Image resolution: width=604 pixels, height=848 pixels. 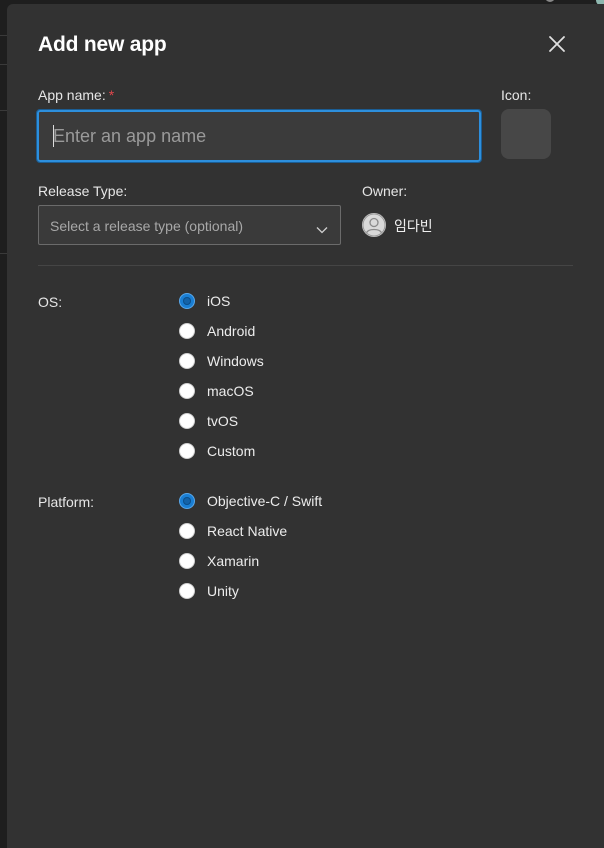 I want to click on os-option-windows: Windows, so click(x=221, y=361).